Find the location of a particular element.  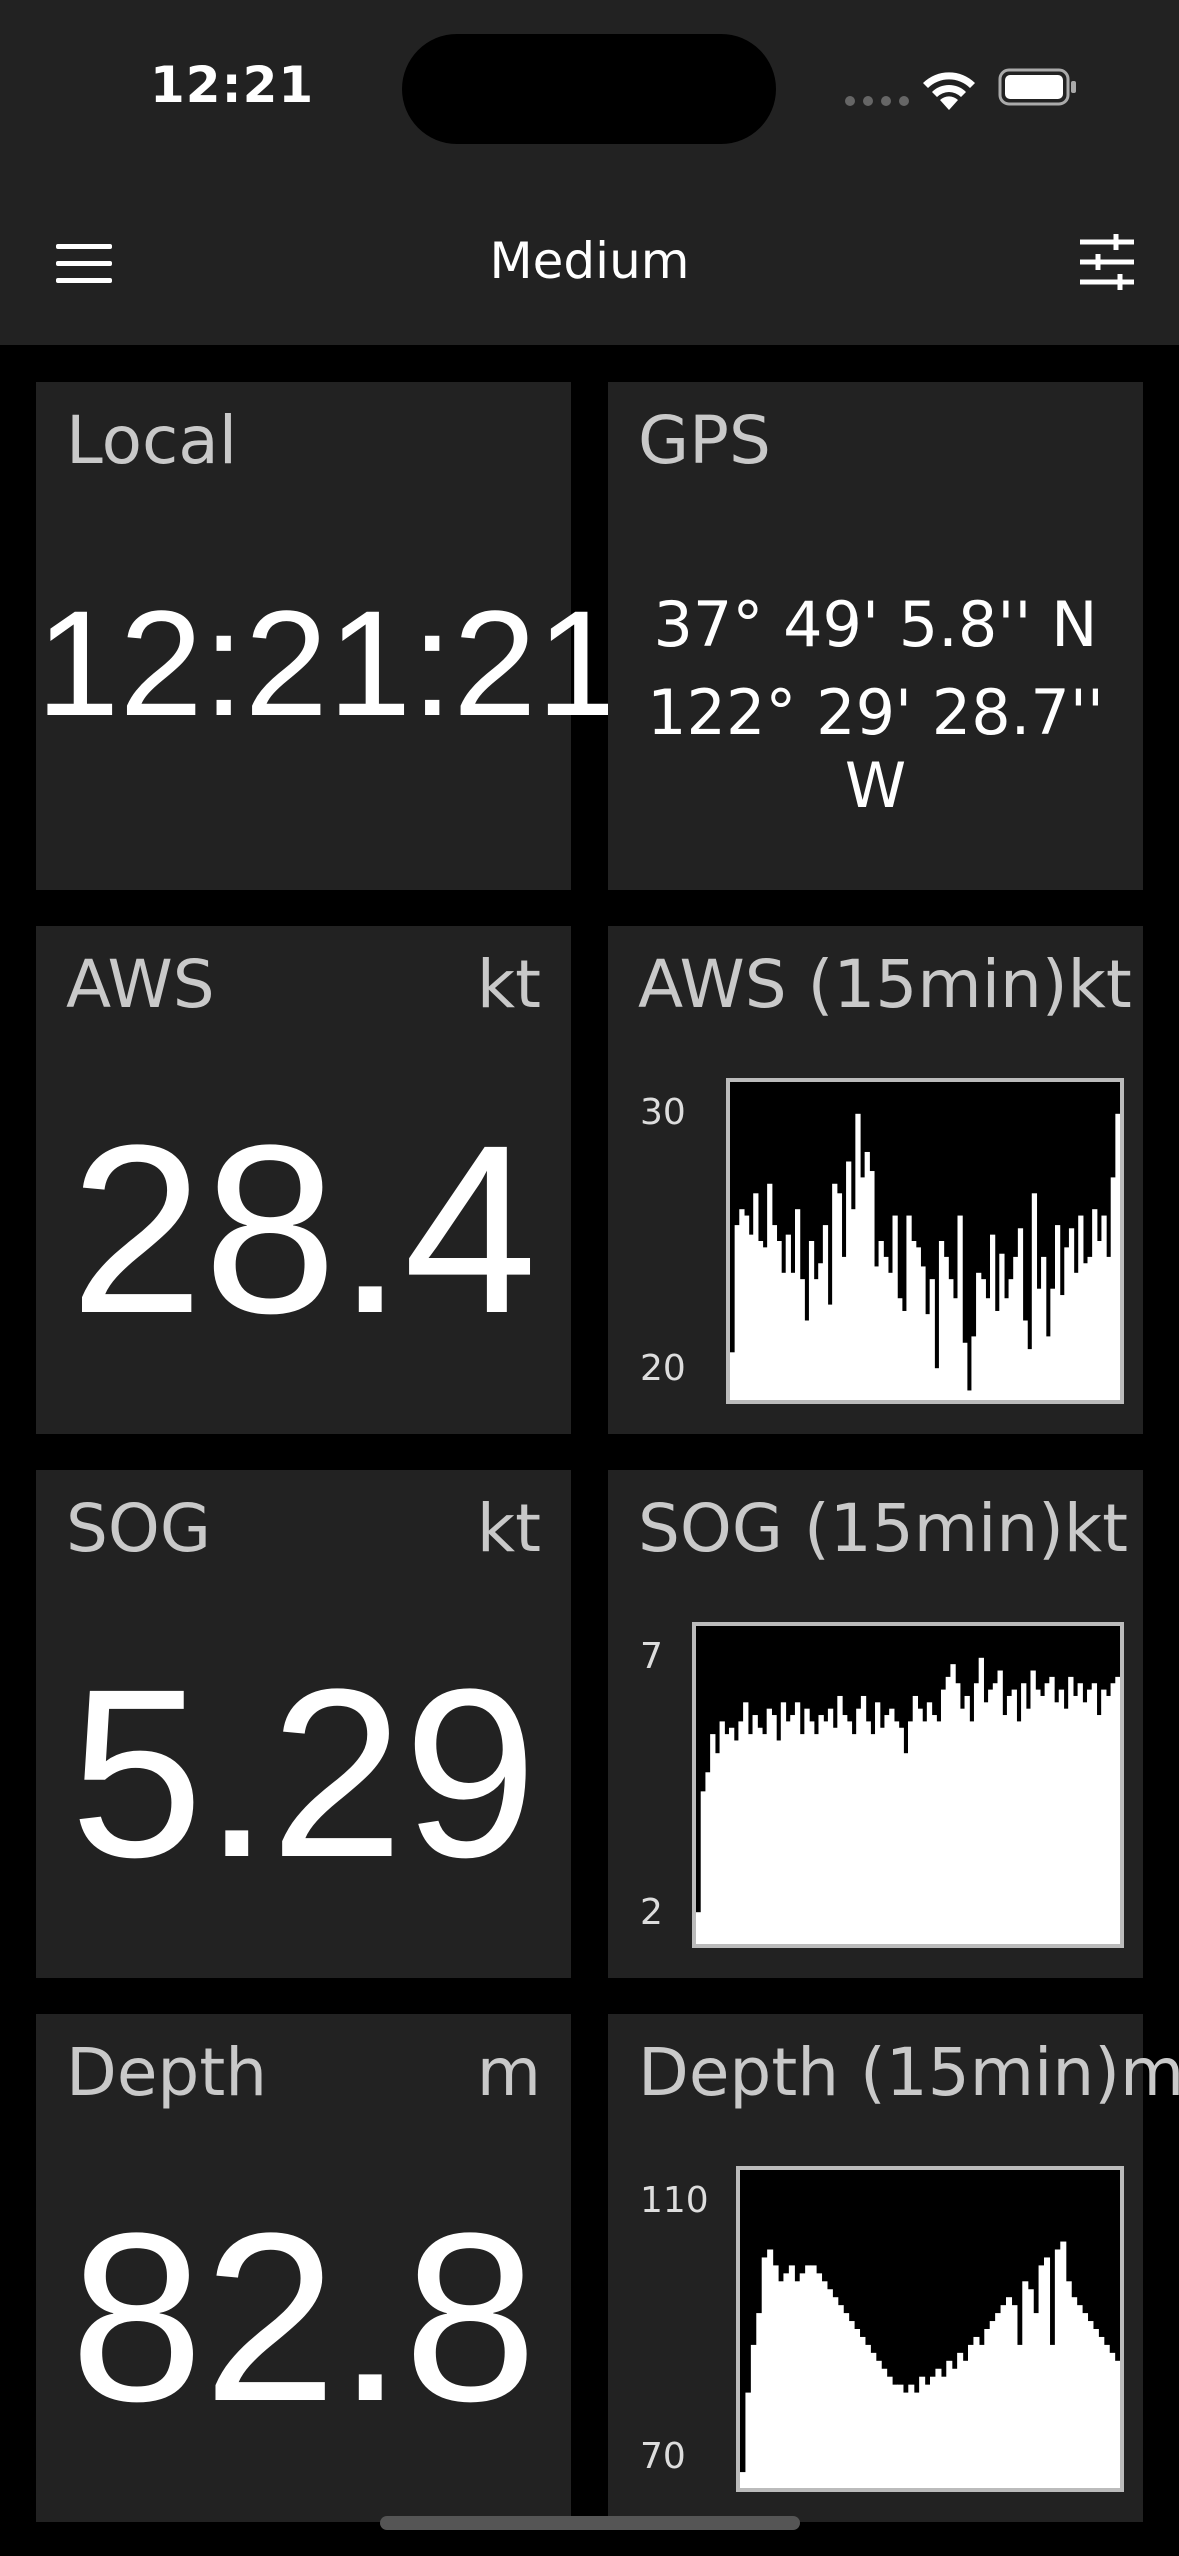

sog-value: 5.29 is located at coordinates (303, 1773).